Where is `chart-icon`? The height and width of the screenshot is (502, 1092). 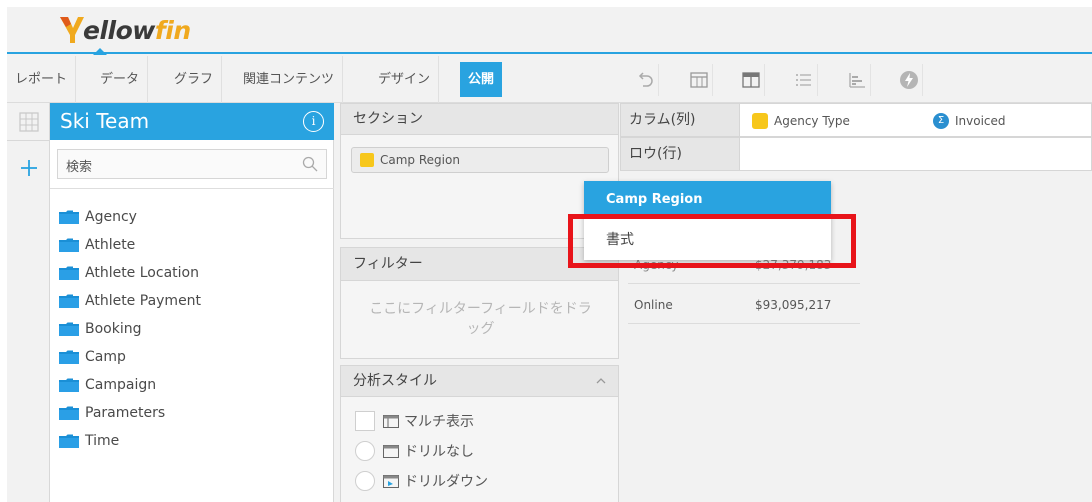 chart-icon is located at coordinates (857, 80).